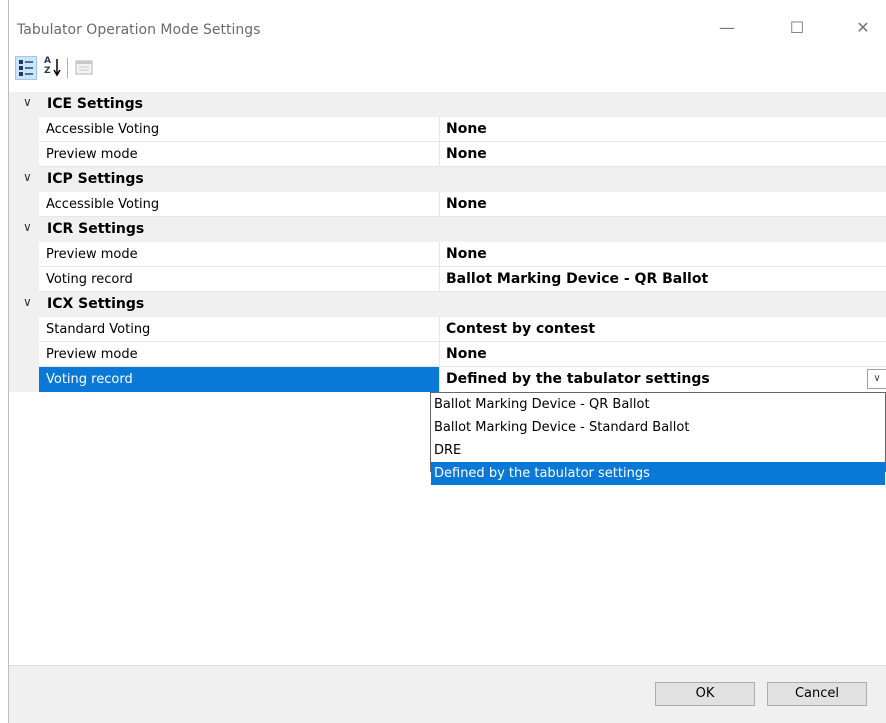  What do you see at coordinates (447, 25) in the screenshot?
I see `title-bar: Tabulator Operation Mode Settings — ☐ ✕` at bounding box center [447, 25].